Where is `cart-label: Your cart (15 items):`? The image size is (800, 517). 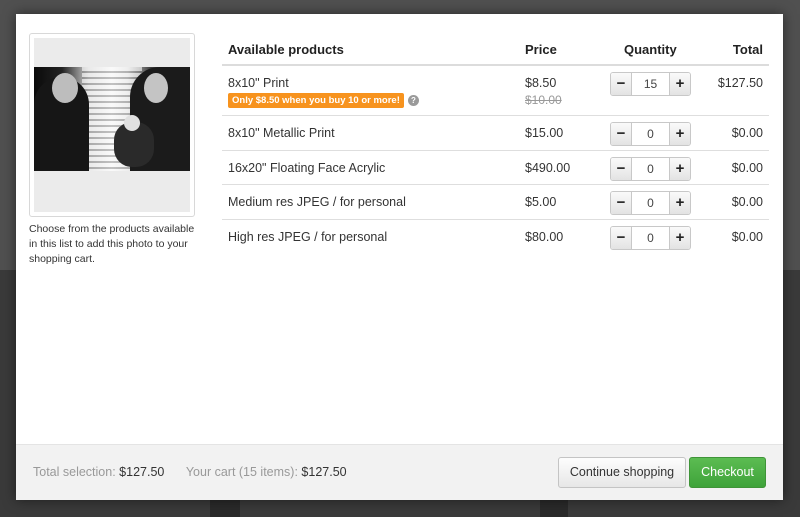 cart-label: Your cart (15 items): is located at coordinates (241, 472).